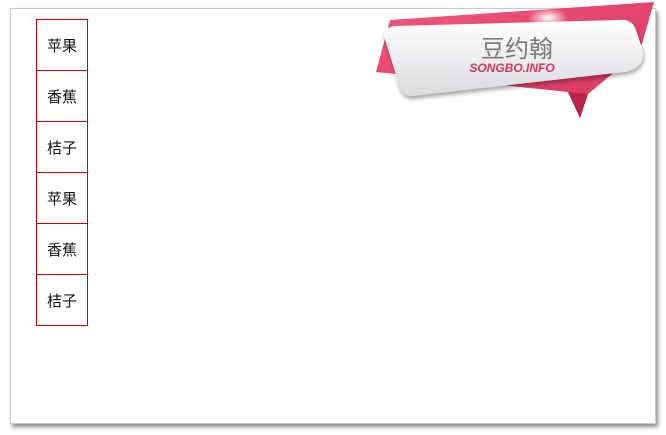 The width and height of the screenshot is (666, 435). Describe the element at coordinates (517, 49) in the screenshot. I see `logo-title: 豆约翰` at that location.